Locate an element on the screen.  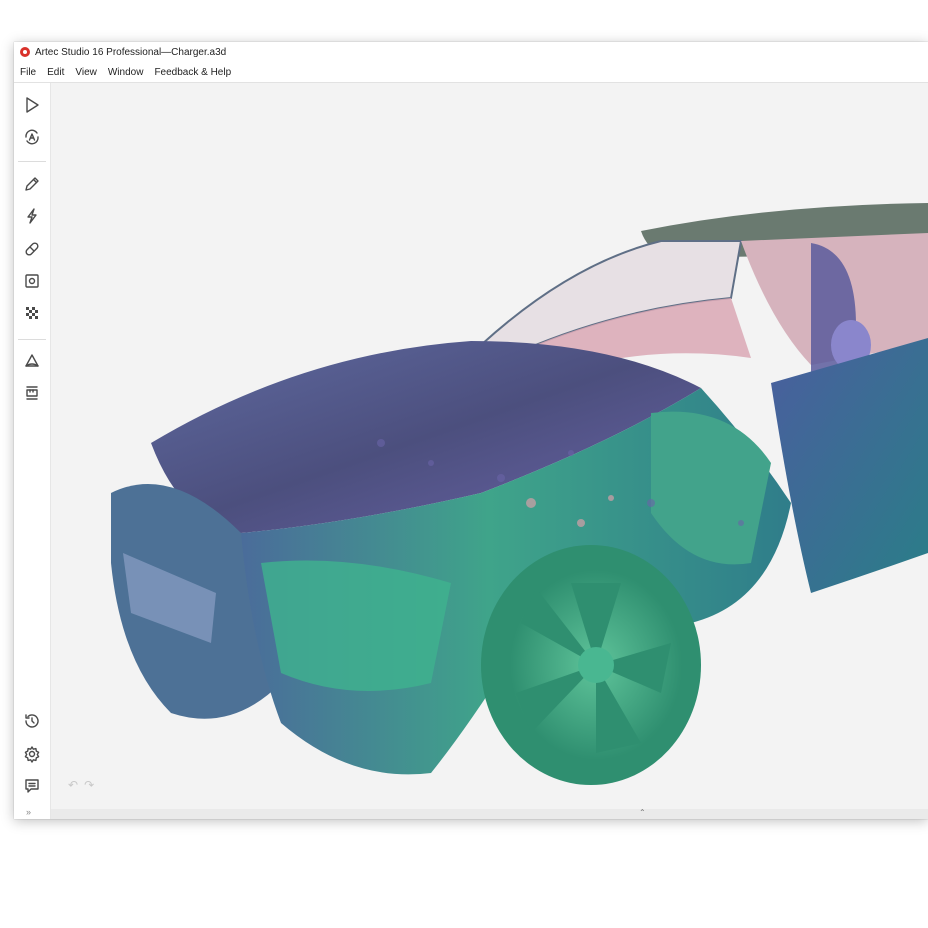
menu-view: View is located at coordinates (86, 72).